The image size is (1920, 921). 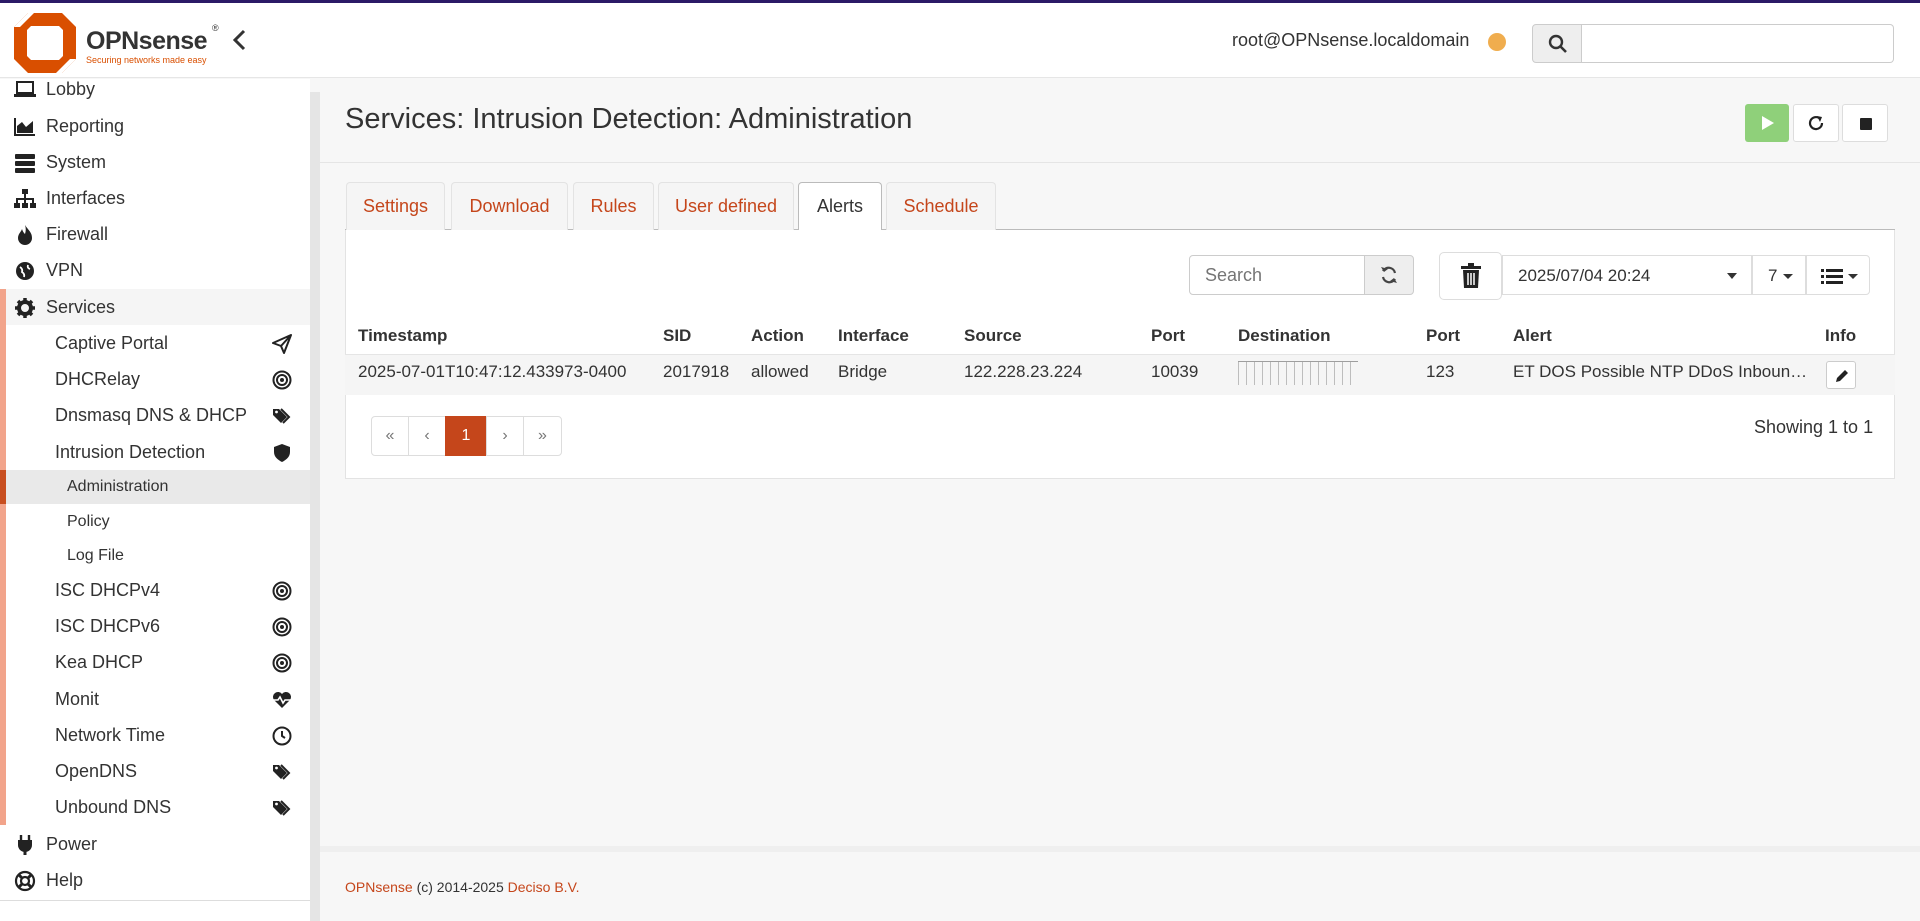 I want to click on column-header-info: Info, so click(x=1840, y=336).